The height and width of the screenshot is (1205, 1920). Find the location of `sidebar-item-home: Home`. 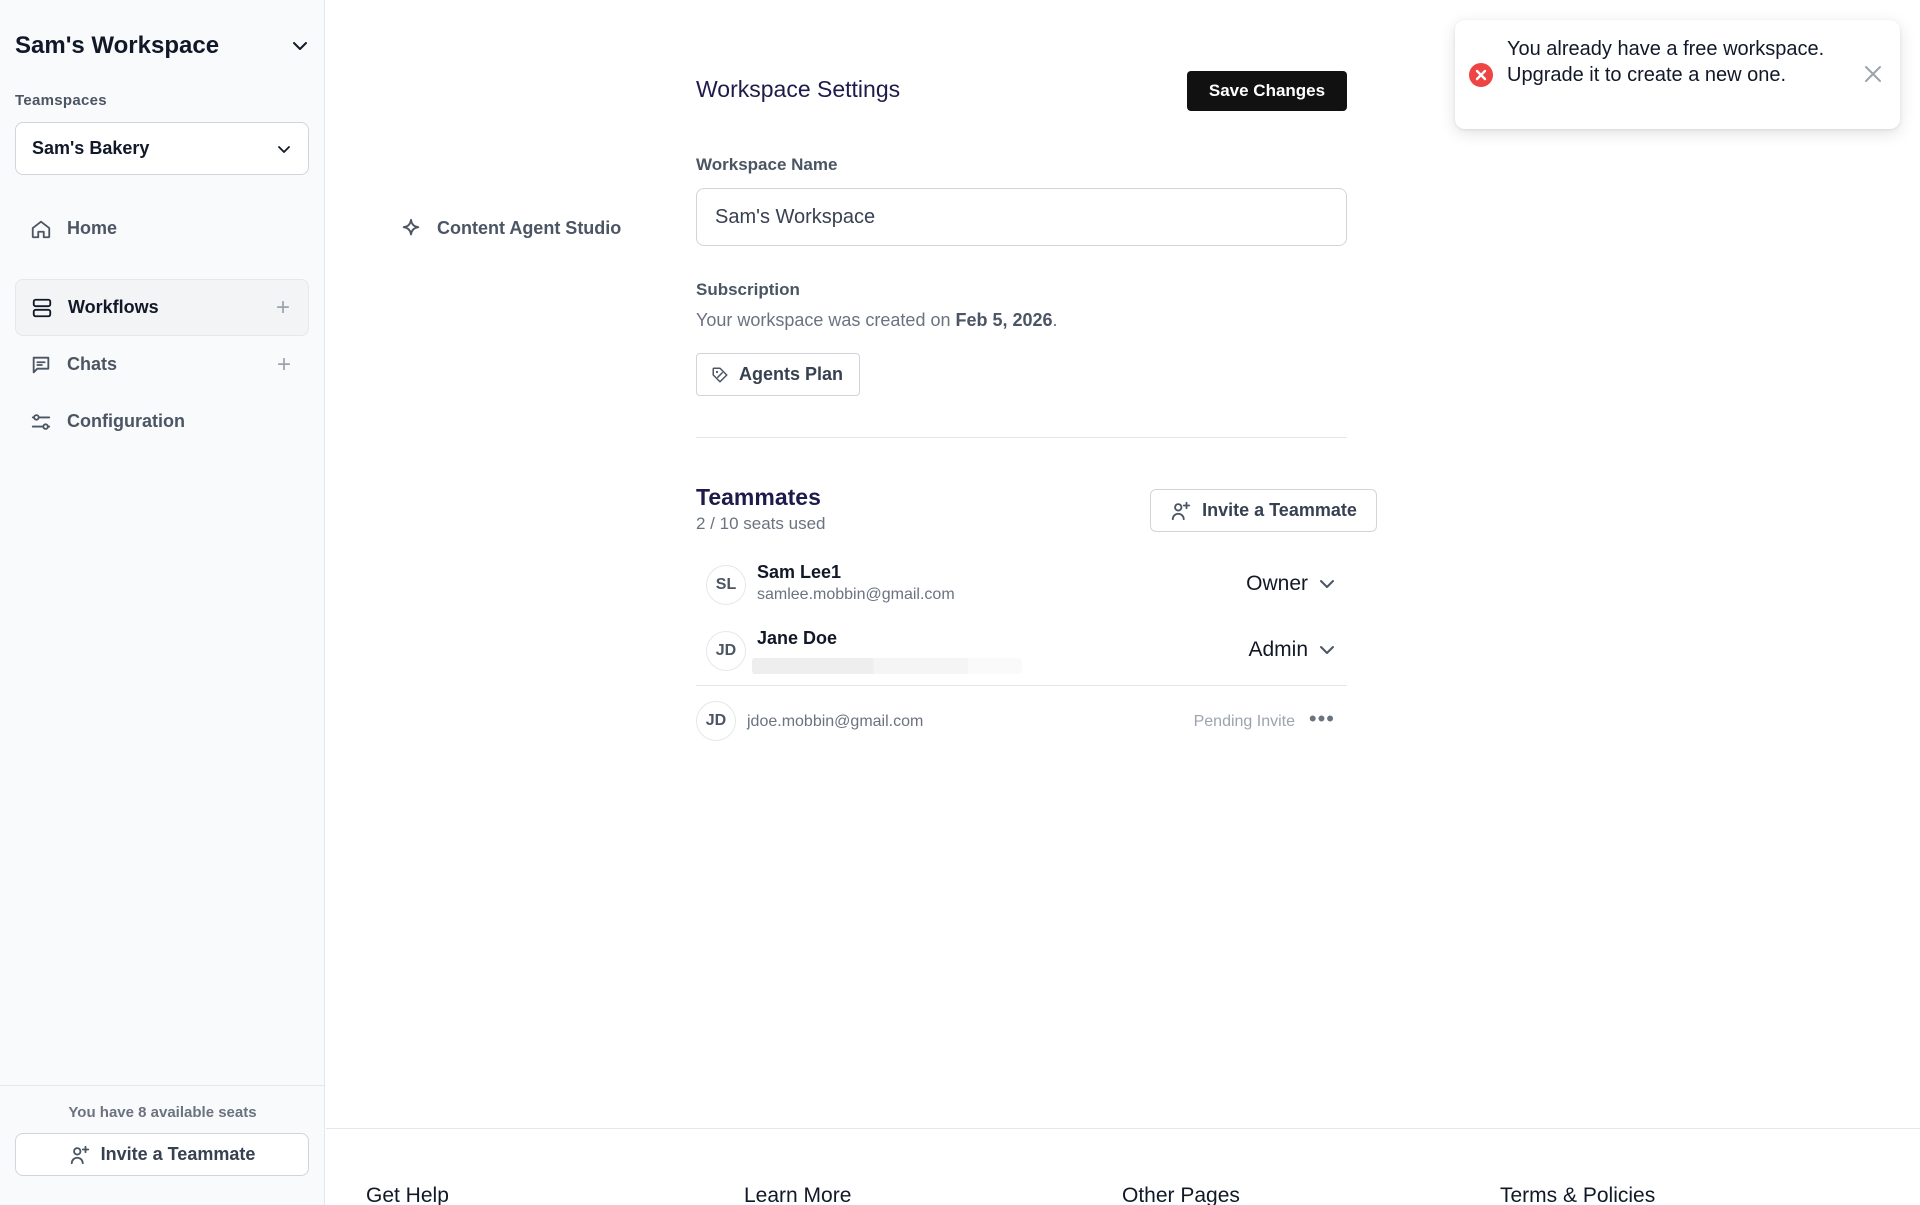

sidebar-item-home: Home is located at coordinates (162, 228).